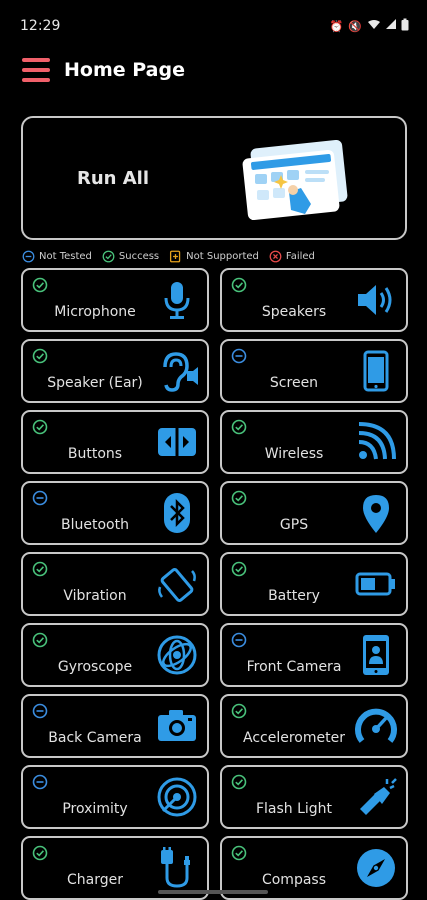 The image size is (427, 900). I want to click on not-supported-icon, so click(175, 256).